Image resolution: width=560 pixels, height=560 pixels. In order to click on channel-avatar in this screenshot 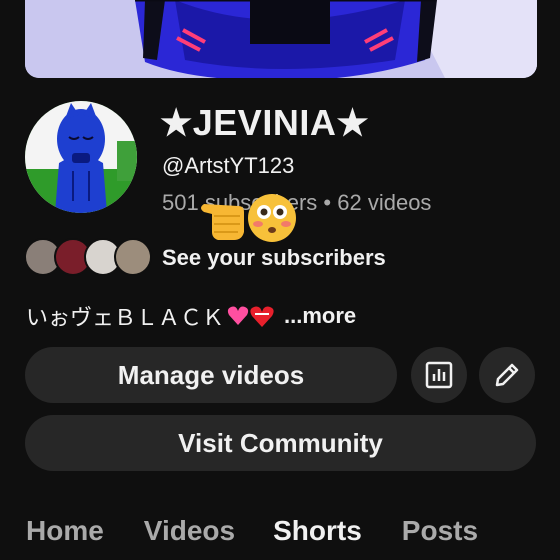, I will do `click(81, 157)`.